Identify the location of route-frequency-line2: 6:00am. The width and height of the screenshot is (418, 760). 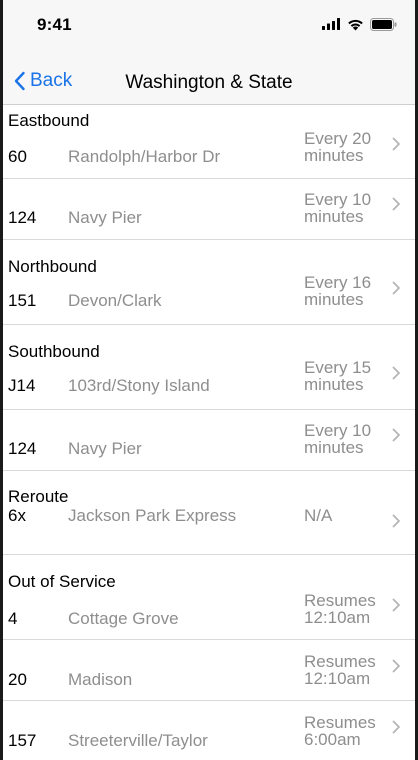
(332, 739).